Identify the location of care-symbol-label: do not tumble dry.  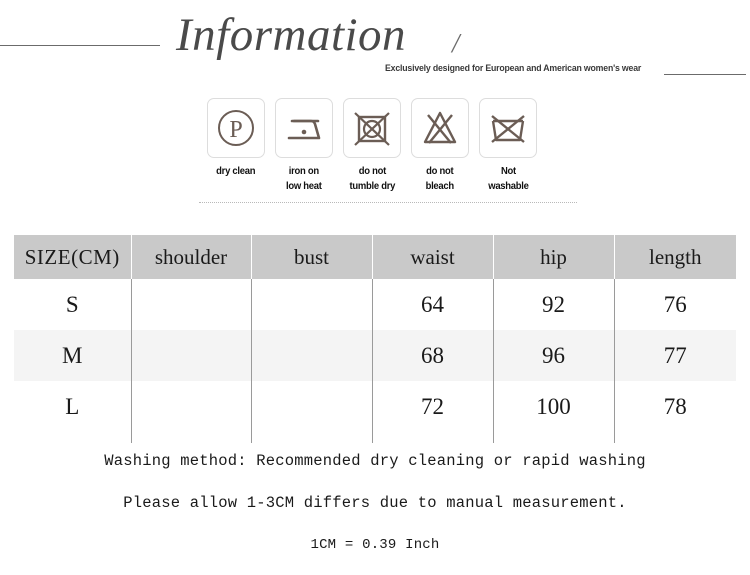
(372, 178).